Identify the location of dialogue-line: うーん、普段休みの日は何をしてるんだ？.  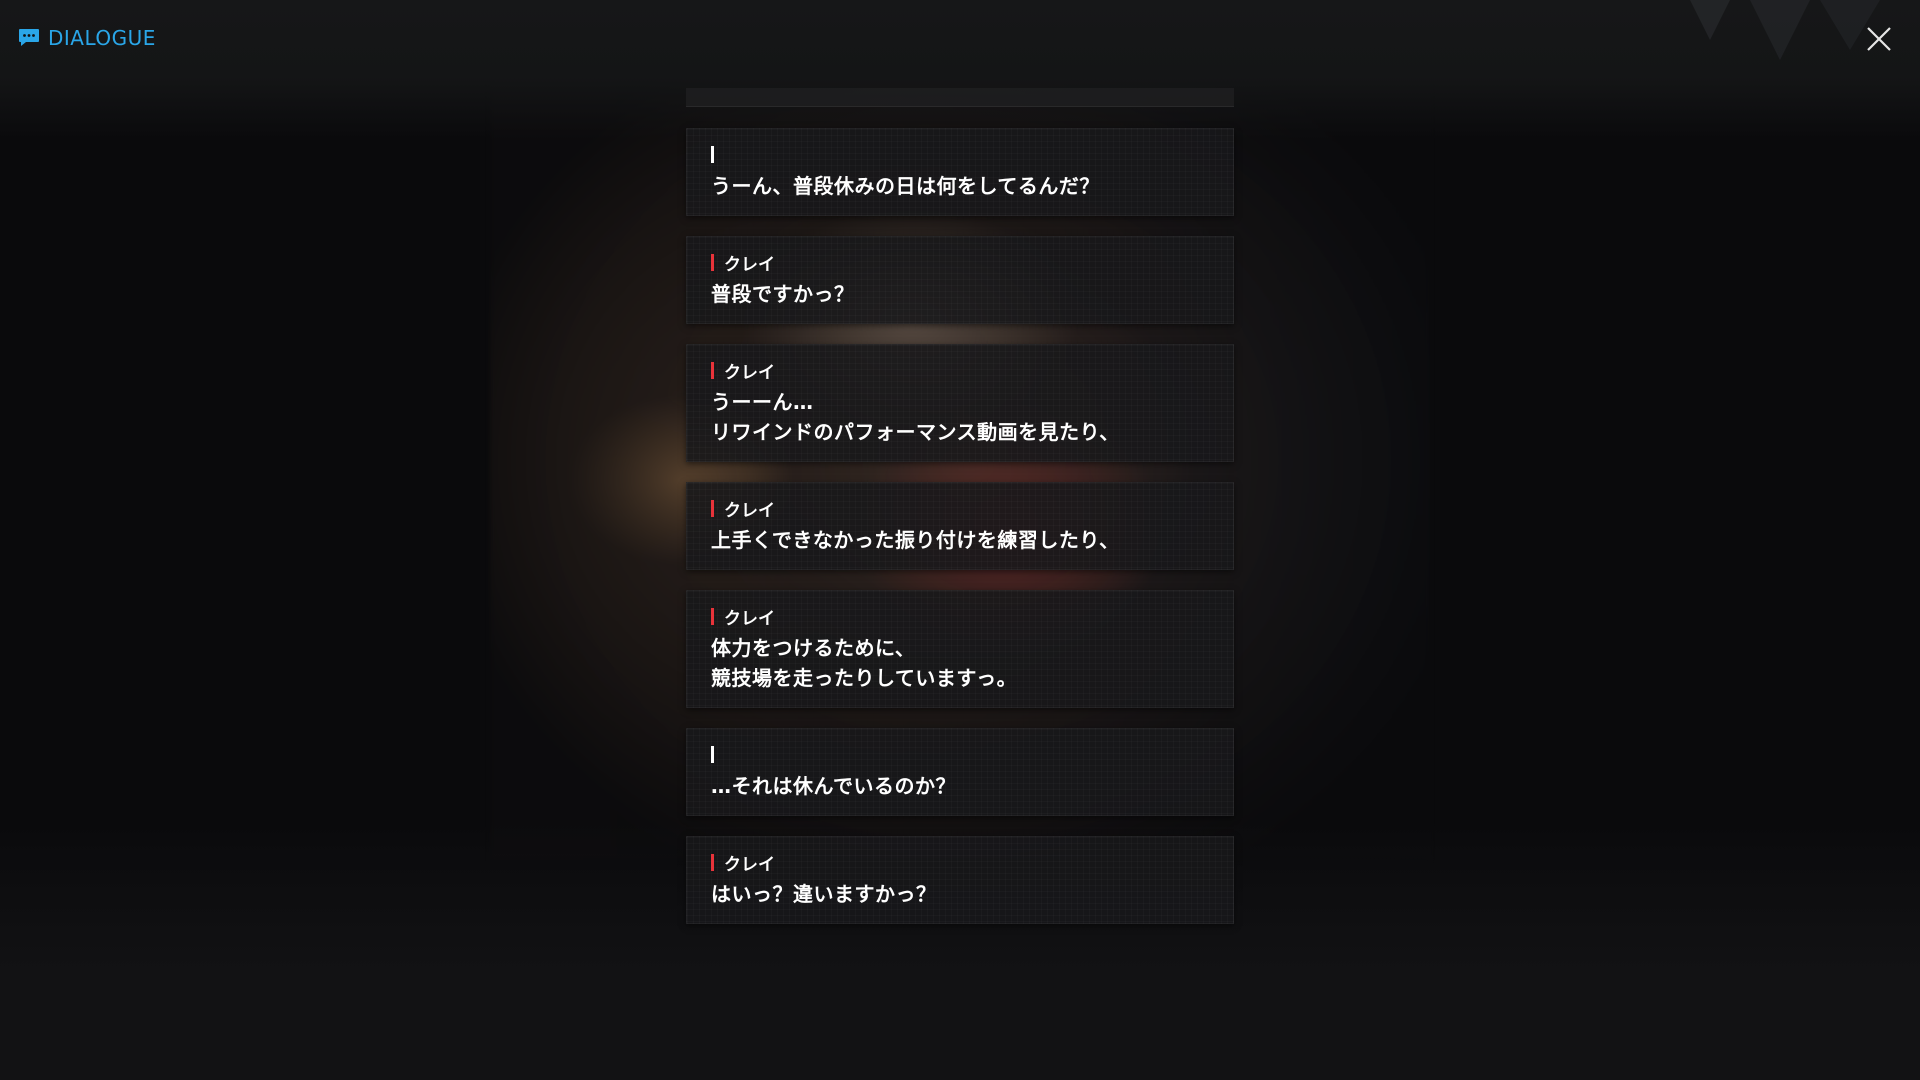
(905, 186).